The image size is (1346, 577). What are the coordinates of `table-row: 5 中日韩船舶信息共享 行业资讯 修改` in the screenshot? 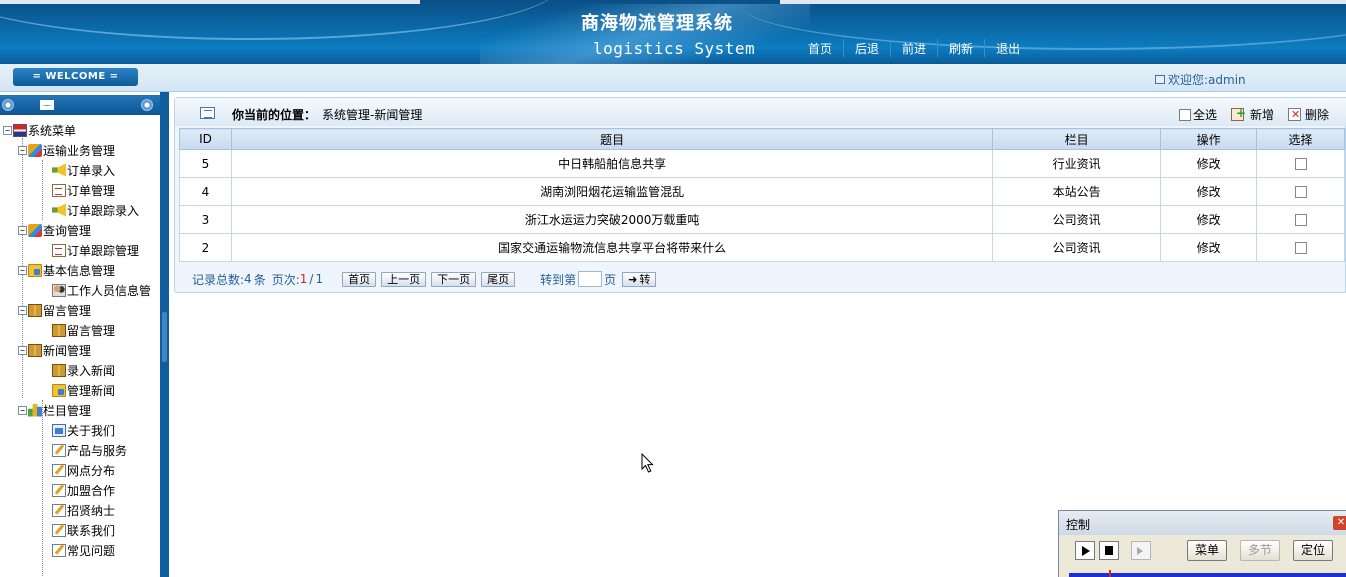 It's located at (762, 163).